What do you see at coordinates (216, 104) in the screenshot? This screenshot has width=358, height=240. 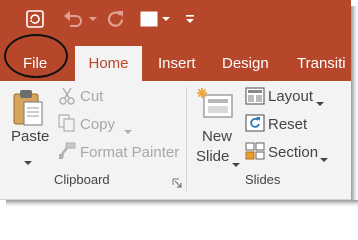 I see `new-slide-icon` at bounding box center [216, 104].